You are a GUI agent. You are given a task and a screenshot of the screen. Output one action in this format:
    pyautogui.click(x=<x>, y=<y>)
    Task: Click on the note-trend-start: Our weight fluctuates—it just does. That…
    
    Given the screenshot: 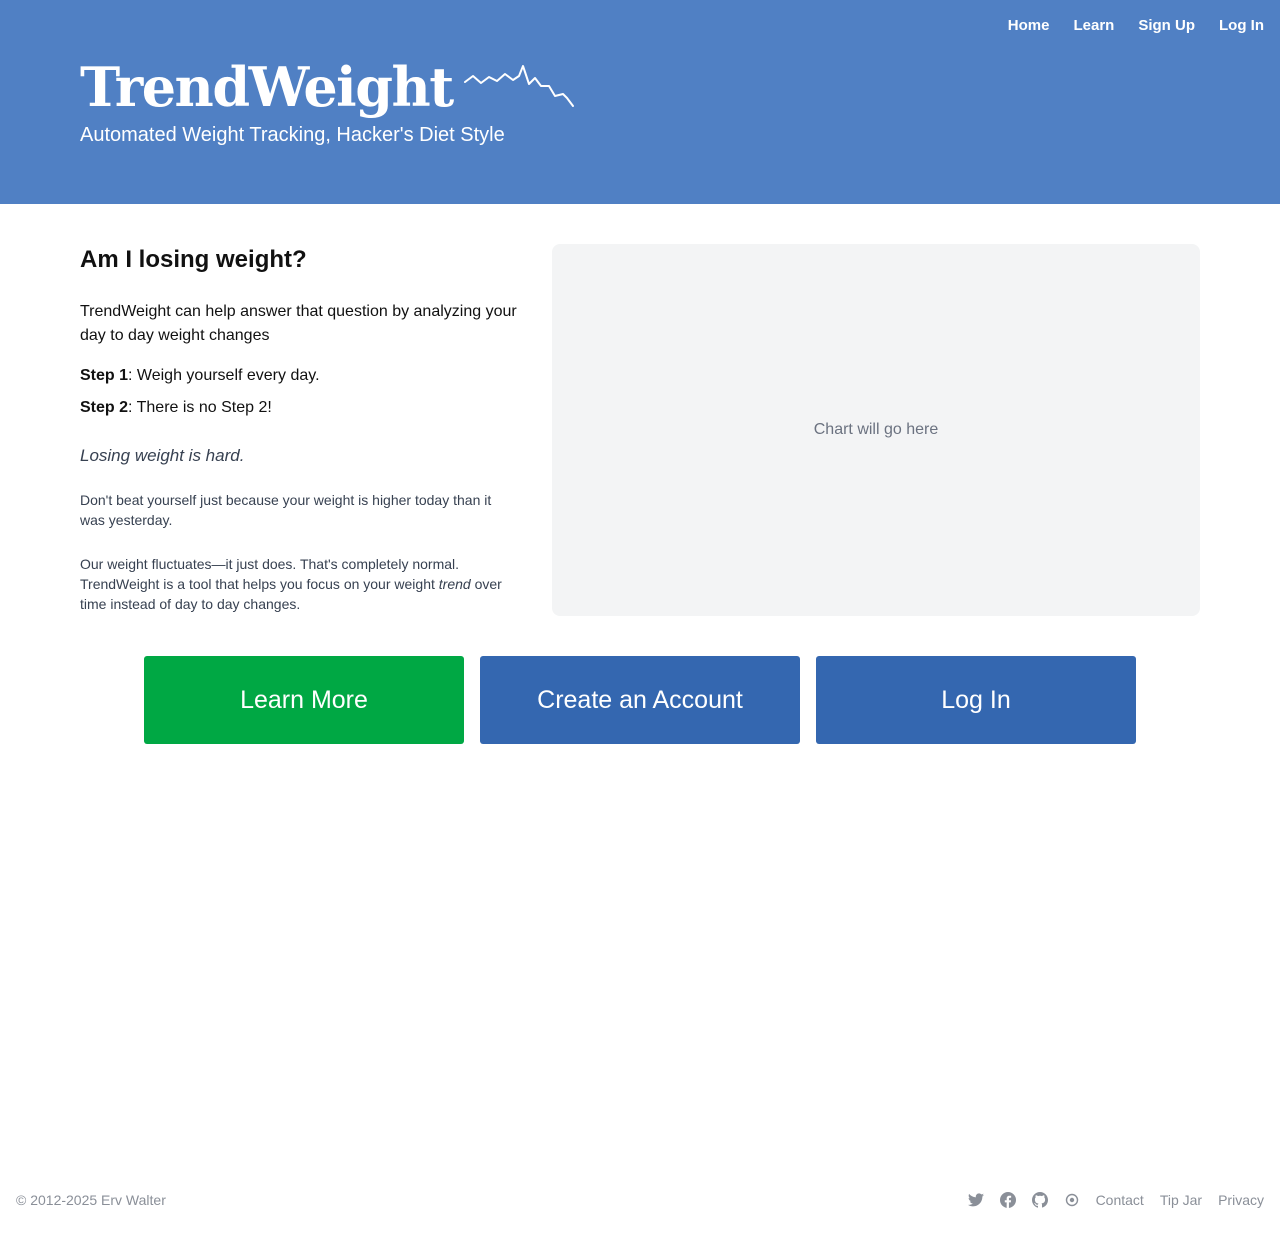 What is the action you would take?
    pyautogui.click(x=270, y=574)
    